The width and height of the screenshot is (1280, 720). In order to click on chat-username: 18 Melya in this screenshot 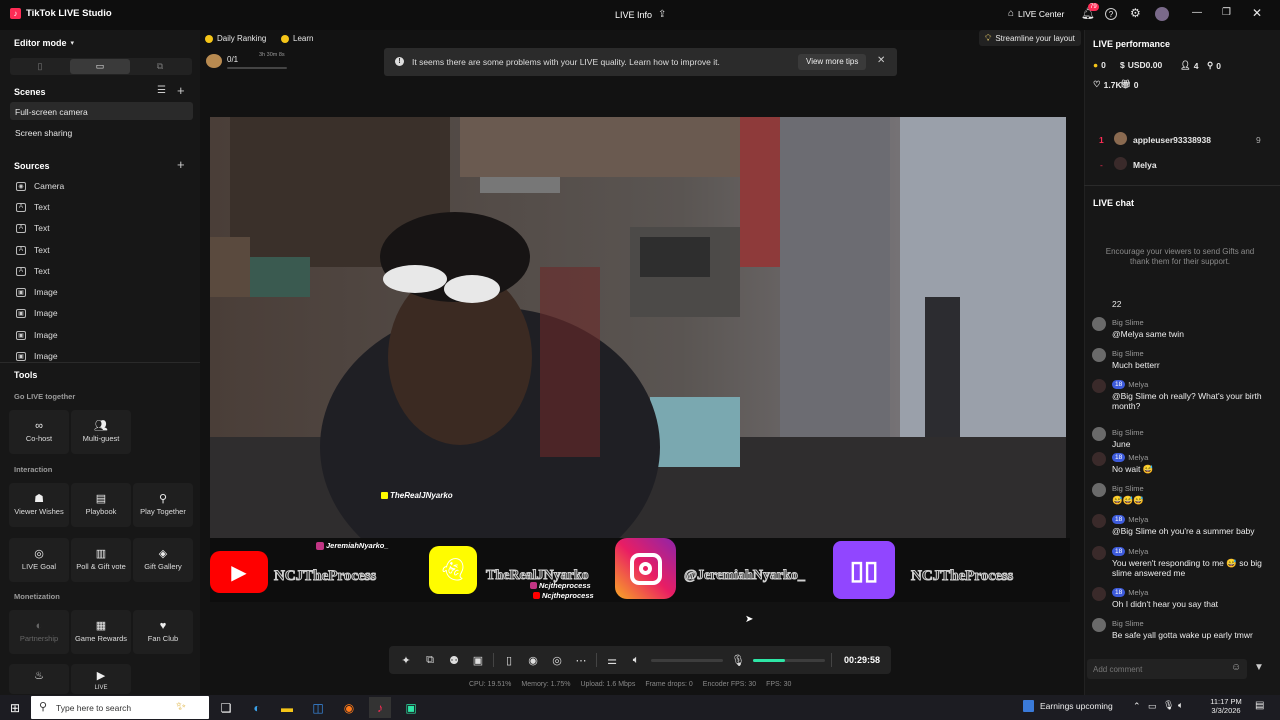, I will do `click(1130, 592)`.